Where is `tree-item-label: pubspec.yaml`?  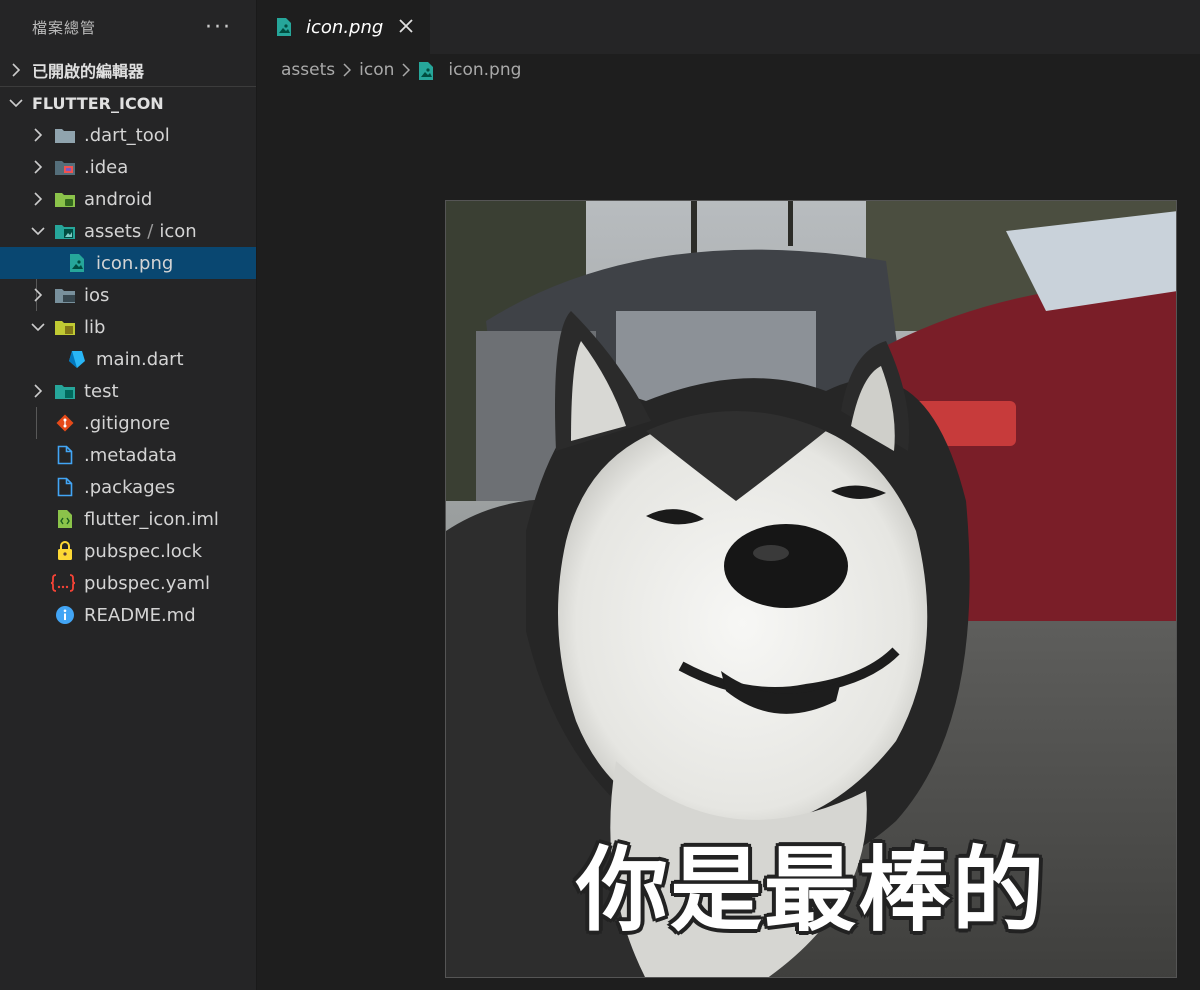
tree-item-label: pubspec.yaml is located at coordinates (147, 583).